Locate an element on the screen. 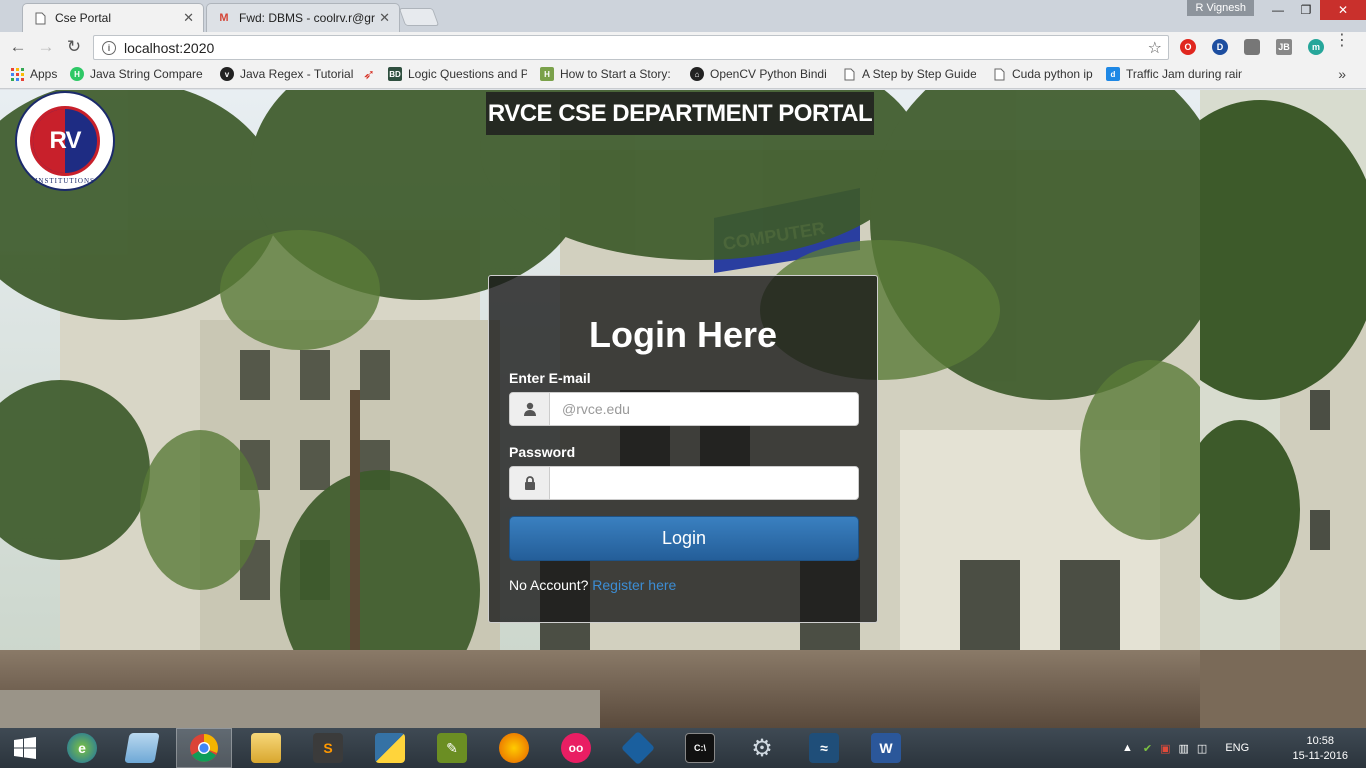 The width and height of the screenshot is (1366, 768). bookmark-logic-questions: ➶ BD Logic Questions and P is located at coordinates (444, 74).